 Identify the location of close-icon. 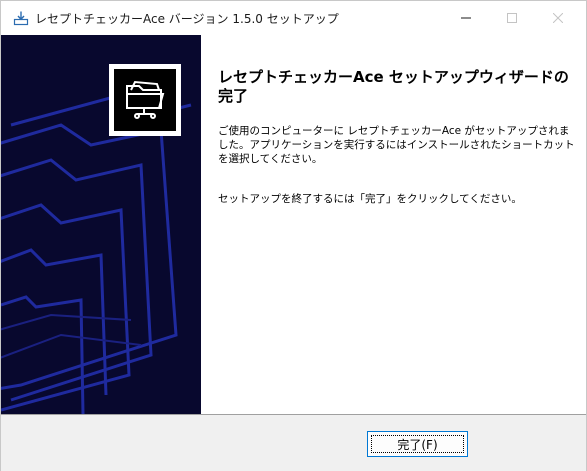
(558, 18).